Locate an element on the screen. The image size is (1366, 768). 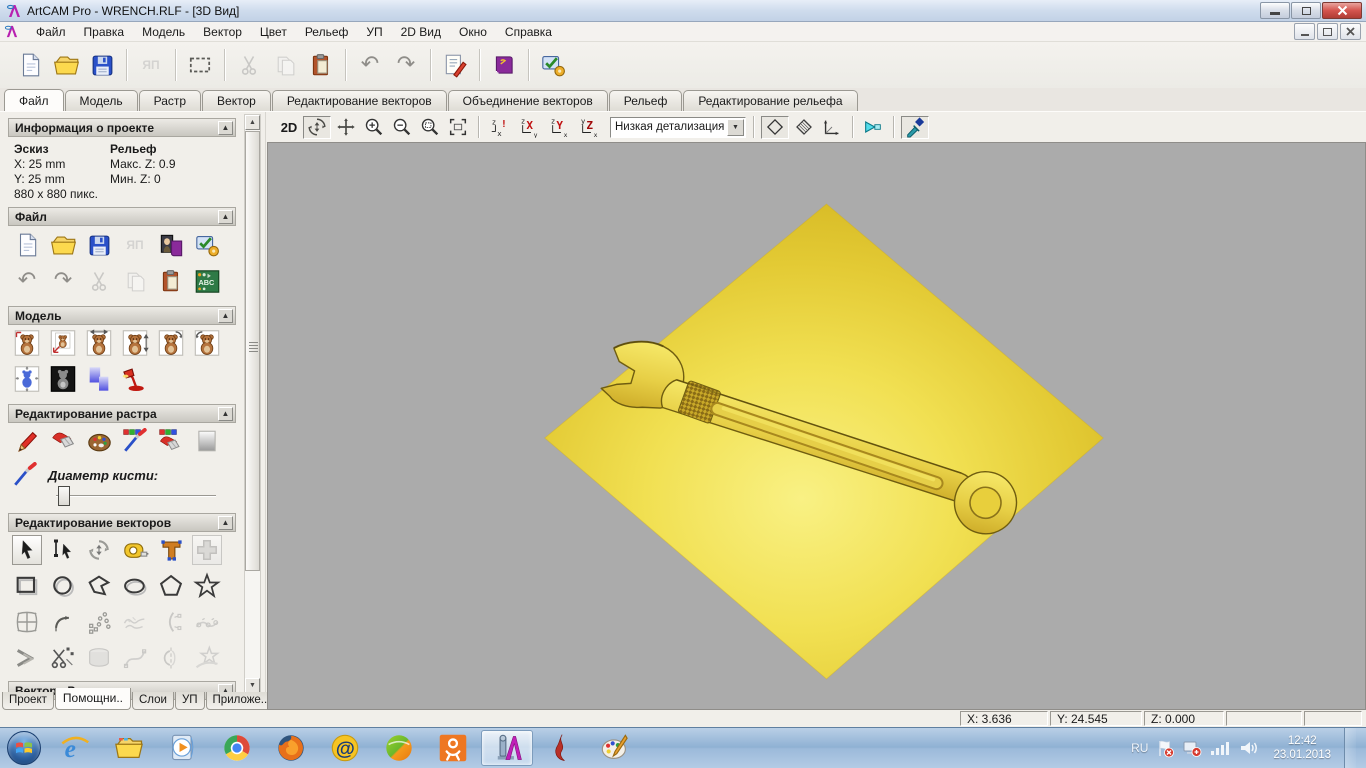
draw-shaded-plane-button is located at coordinates (804, 127).